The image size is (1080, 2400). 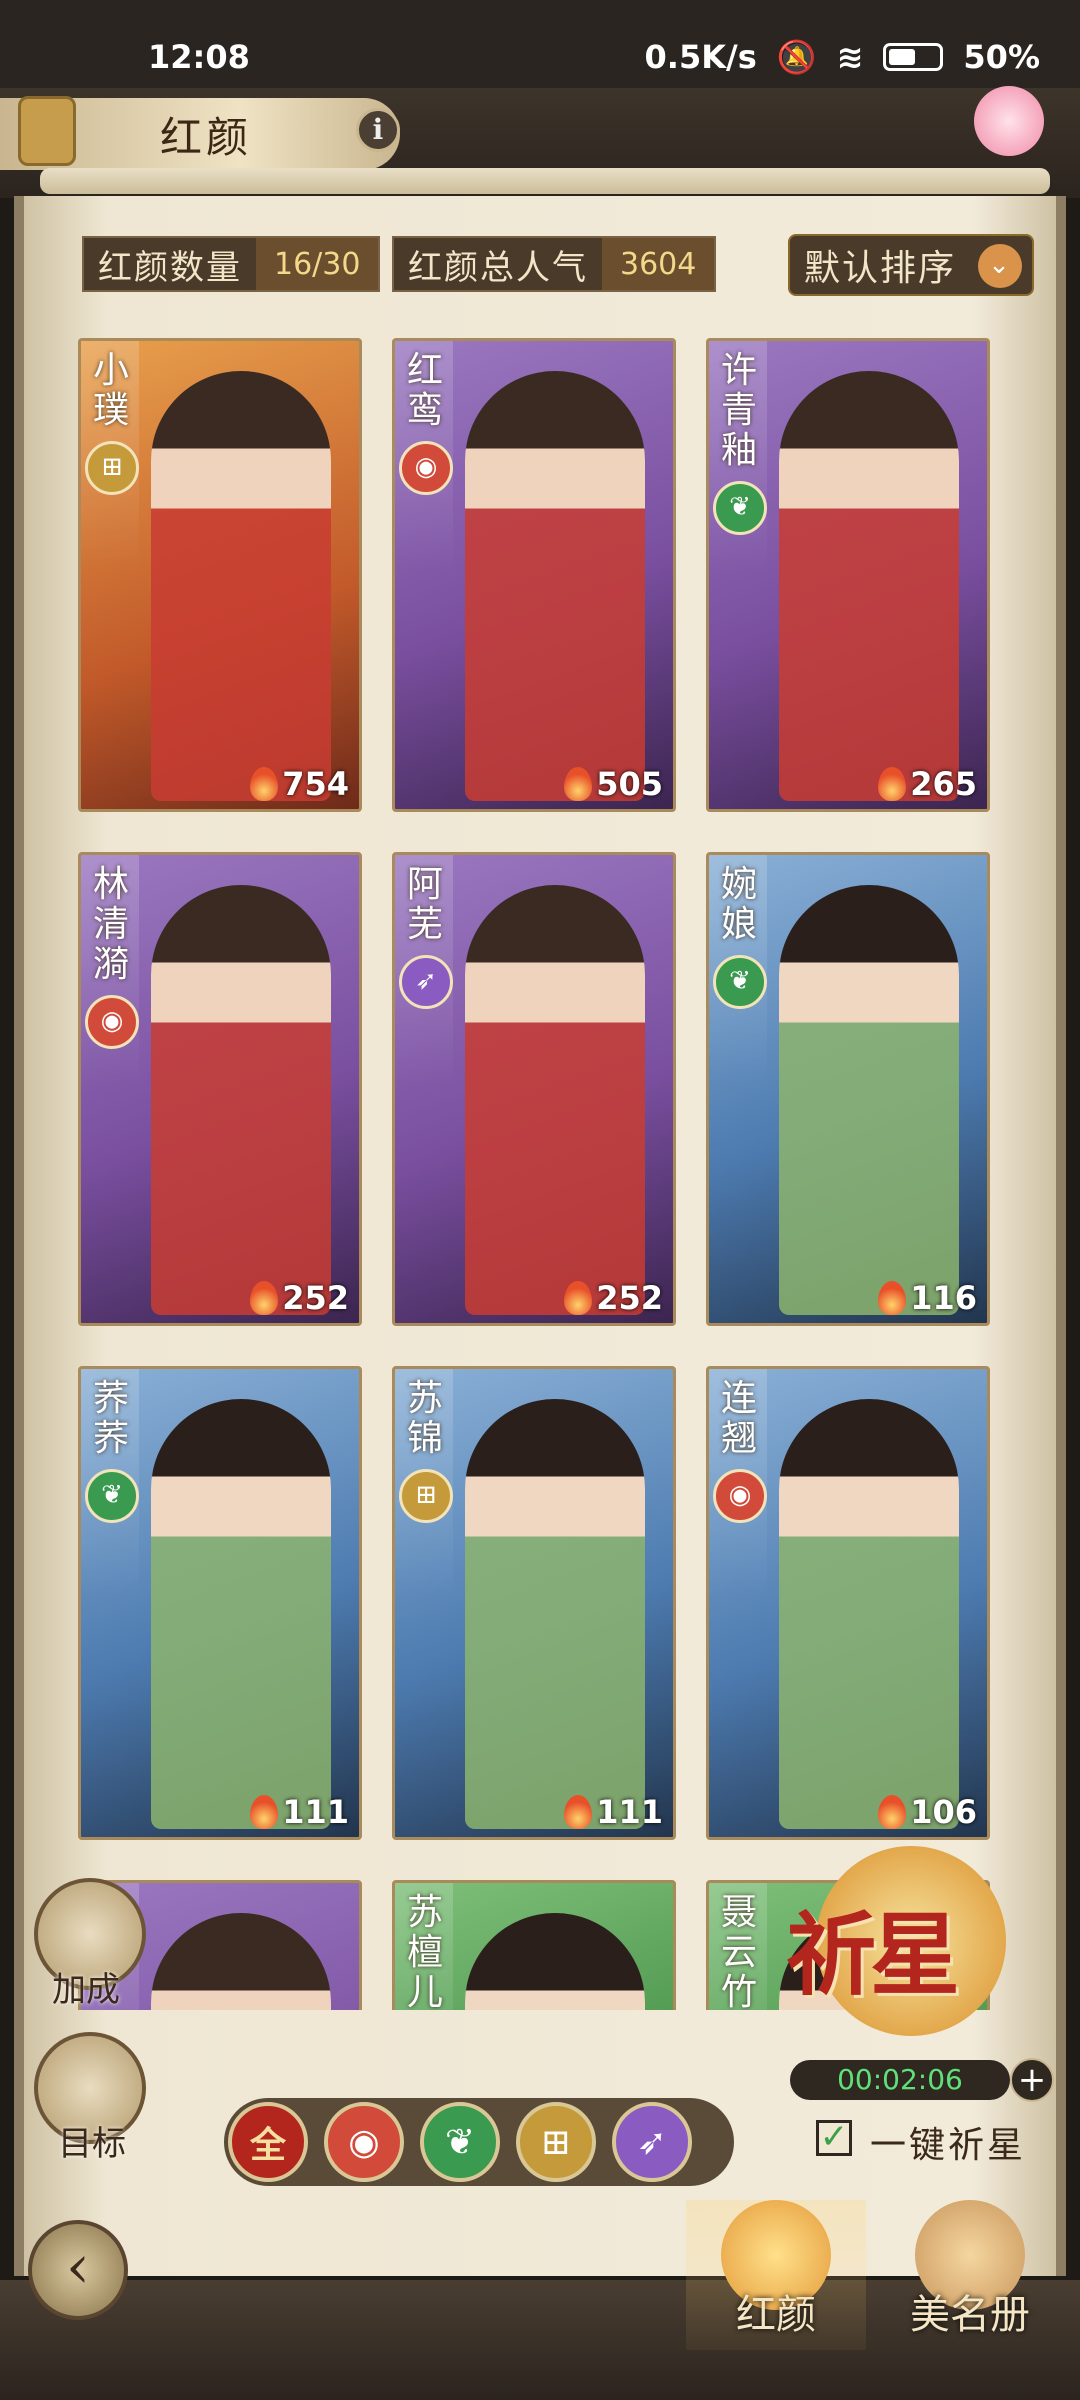 What do you see at coordinates (378, 130) in the screenshot?
I see `info-button: i` at bounding box center [378, 130].